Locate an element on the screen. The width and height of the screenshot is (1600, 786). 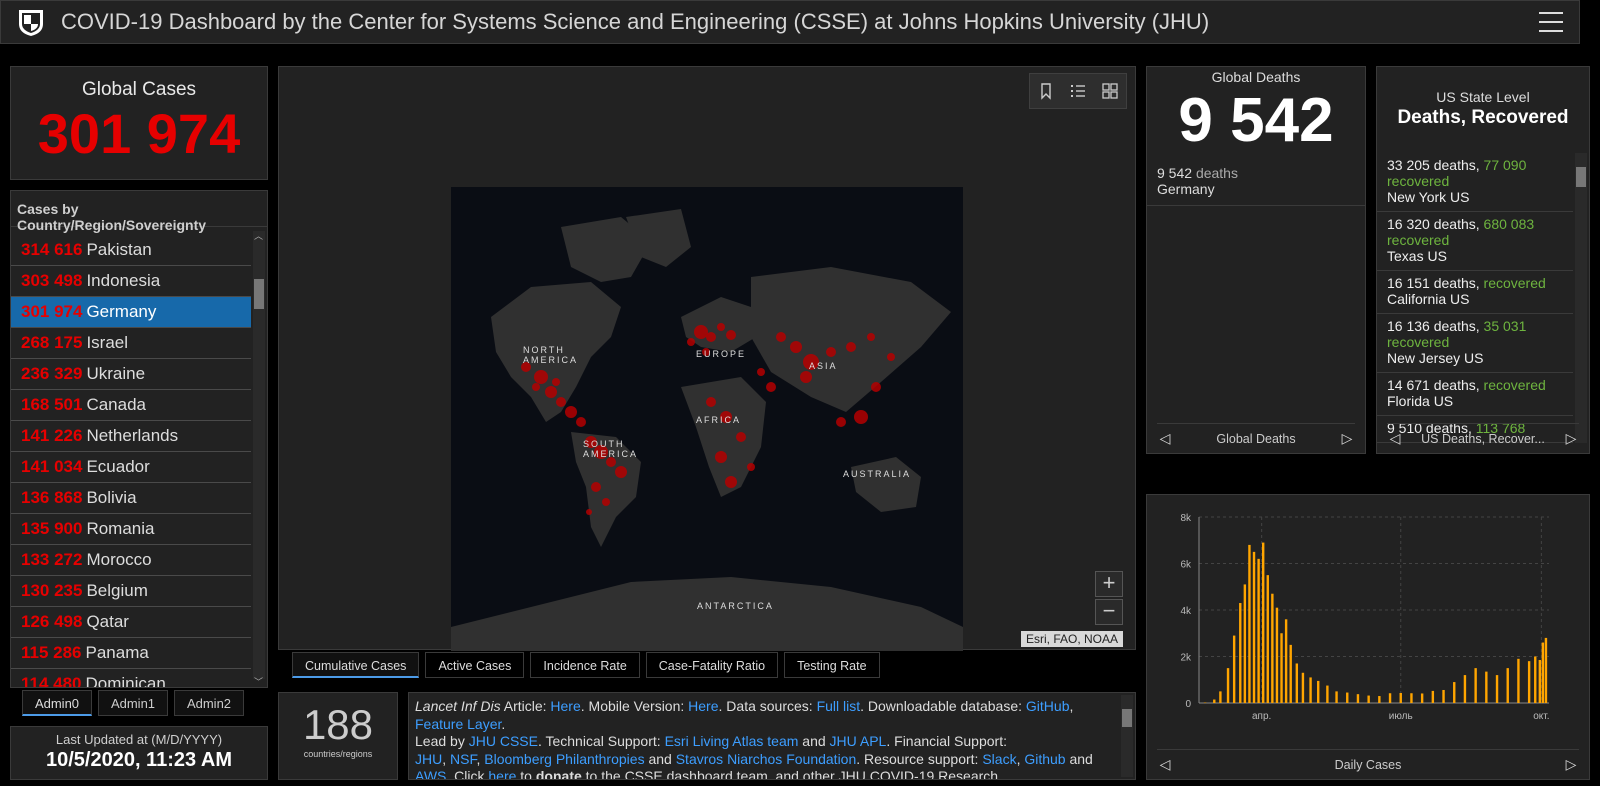
feature-layer-link: Feature Layer is located at coordinates (458, 724).